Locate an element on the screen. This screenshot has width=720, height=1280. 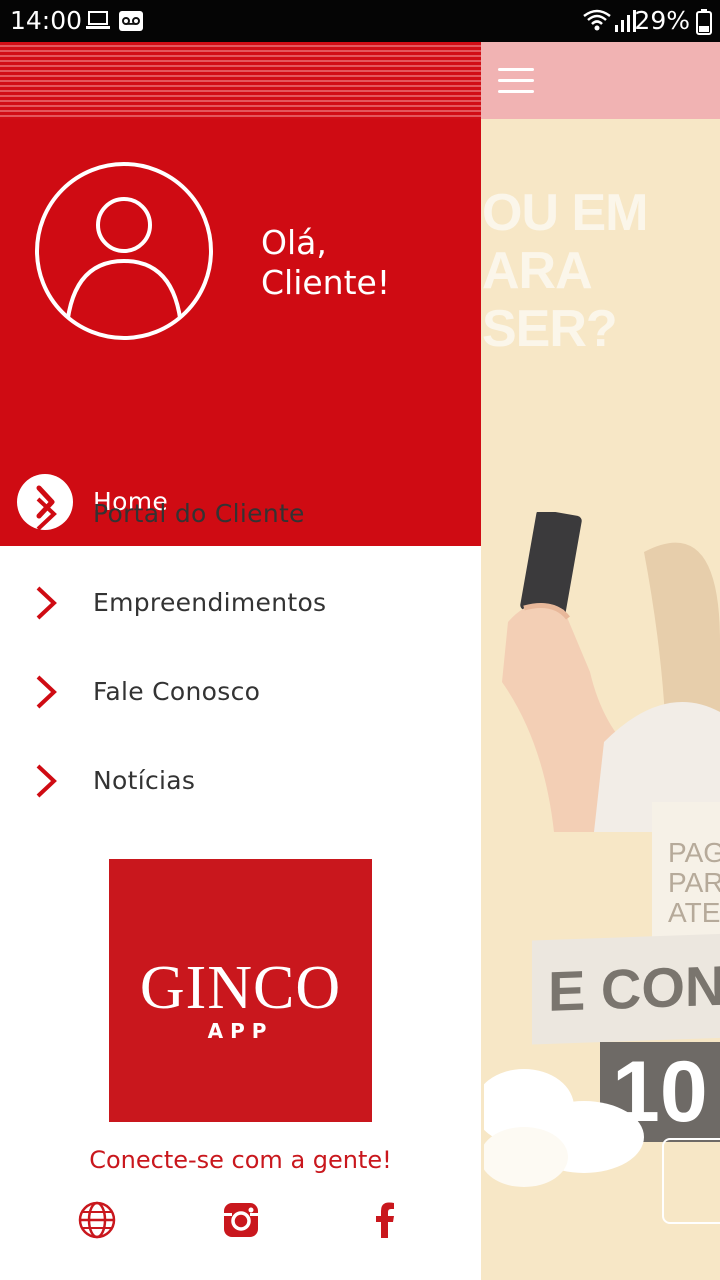
ginco-app-logo: GINCO APP is located at coordinates (240, 990).